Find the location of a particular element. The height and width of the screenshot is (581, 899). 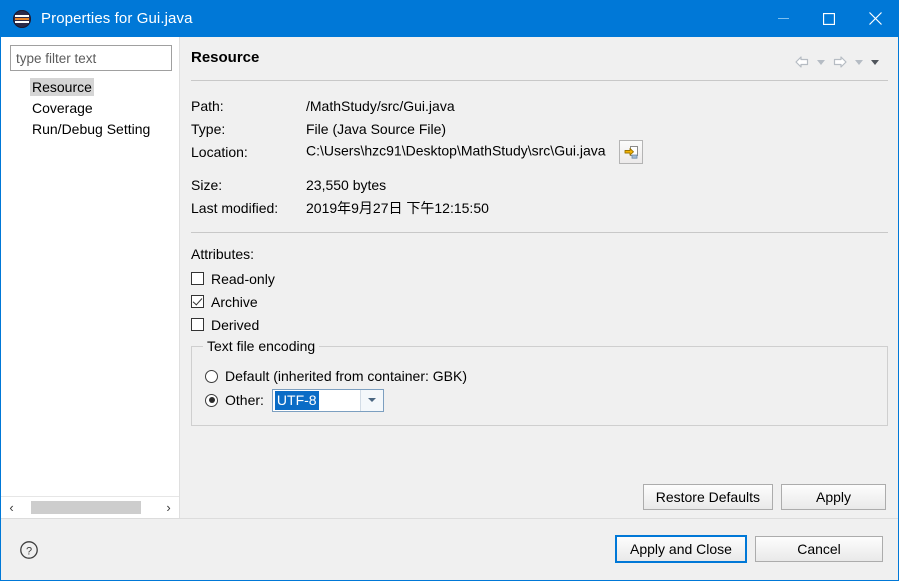

view-menu-button is located at coordinates (875, 62).